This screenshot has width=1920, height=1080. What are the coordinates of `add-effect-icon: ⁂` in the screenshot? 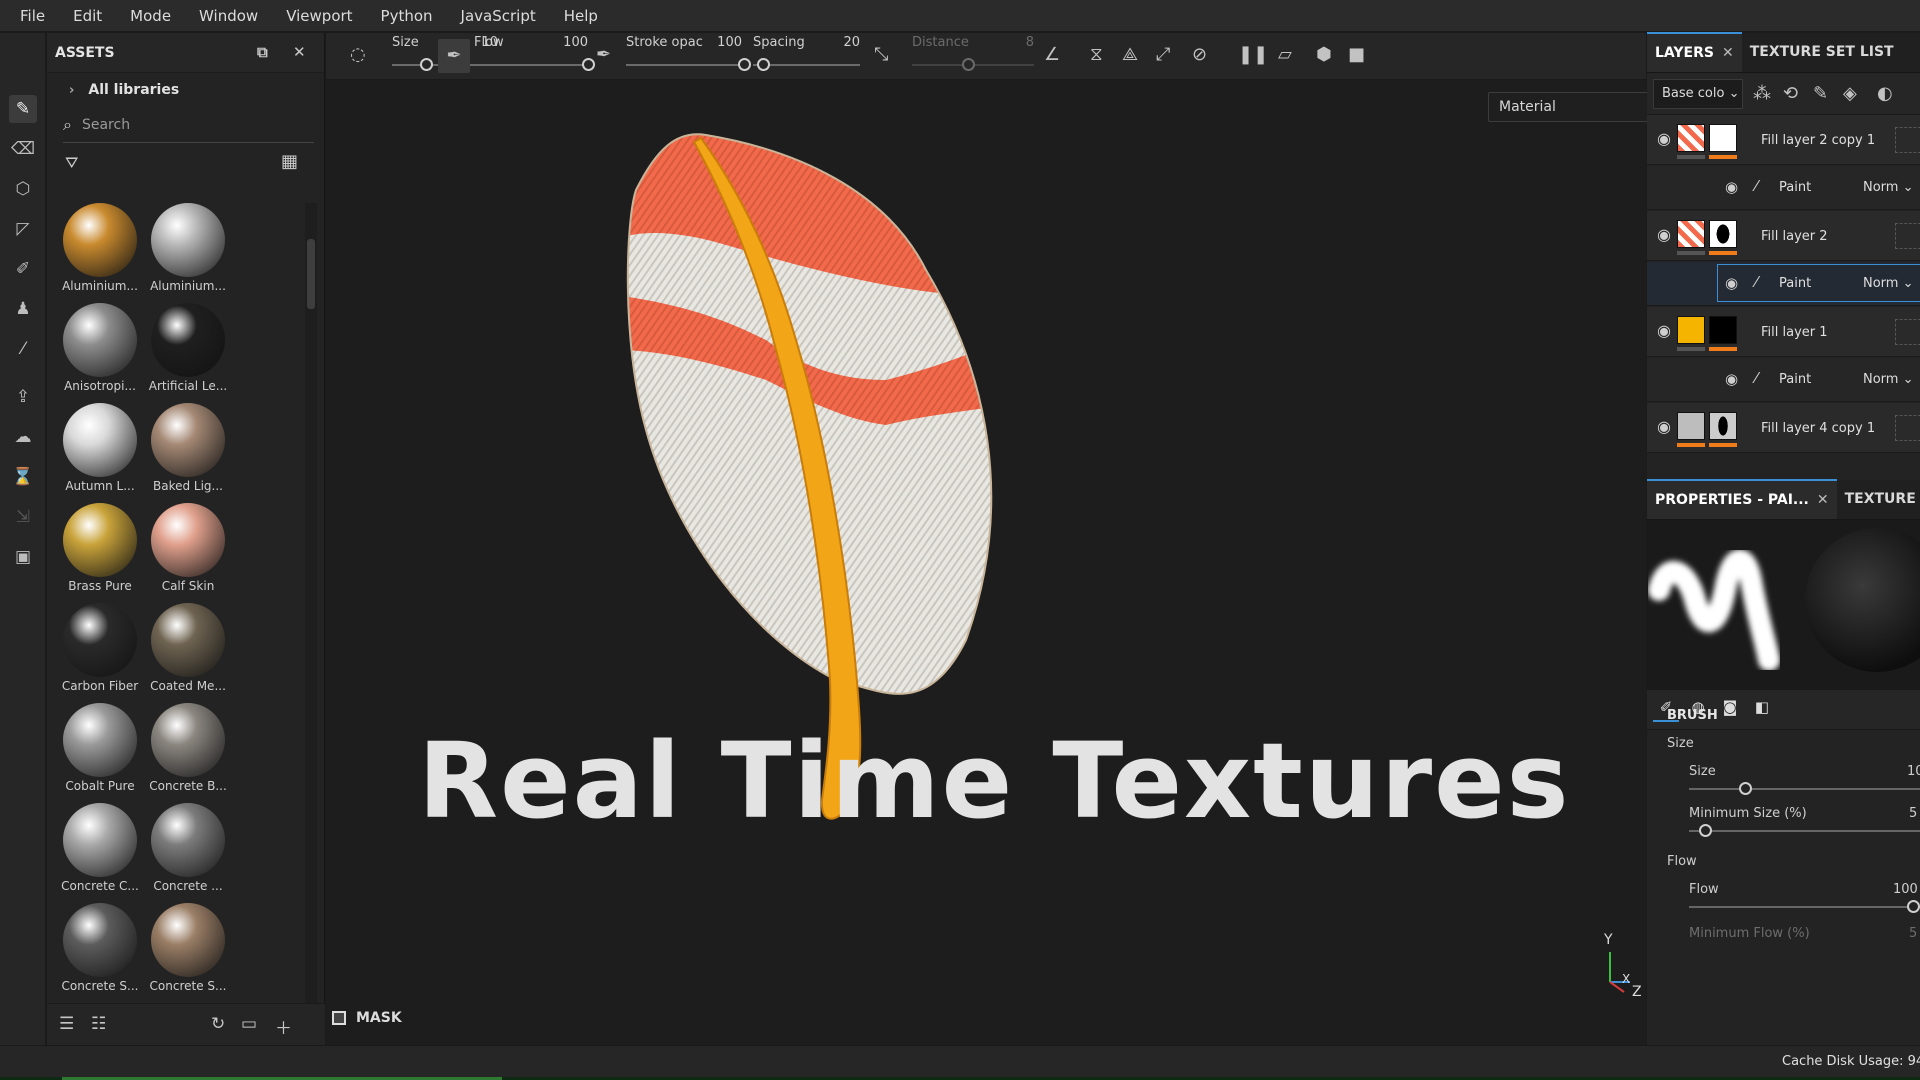 It's located at (1762, 93).